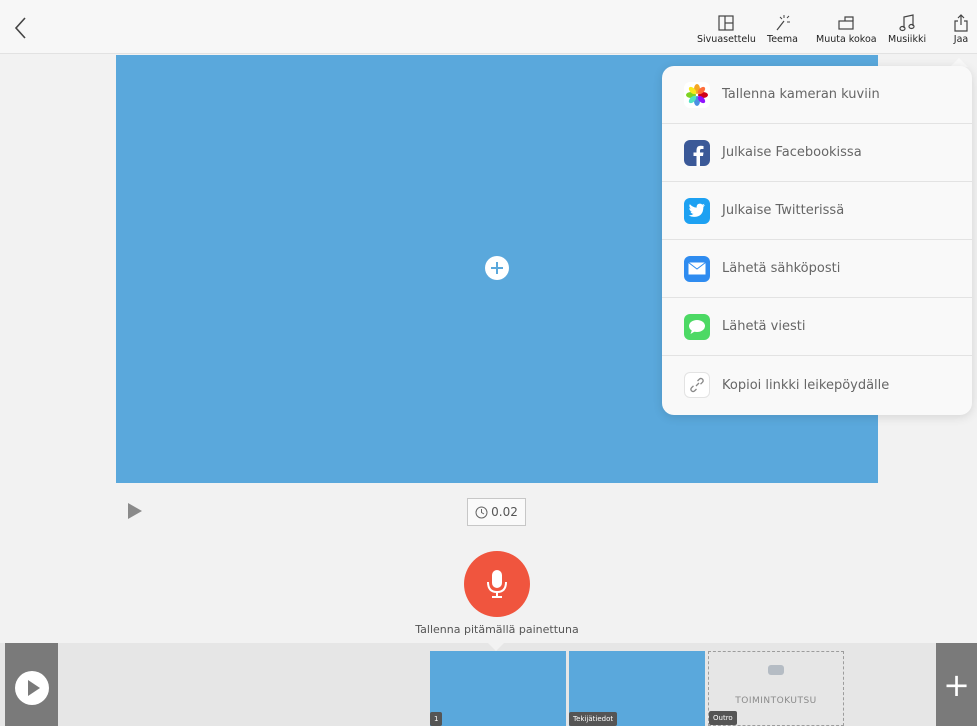 The height and width of the screenshot is (726, 977). What do you see at coordinates (907, 39) in the screenshot?
I see `music-label: Musiikki` at bounding box center [907, 39].